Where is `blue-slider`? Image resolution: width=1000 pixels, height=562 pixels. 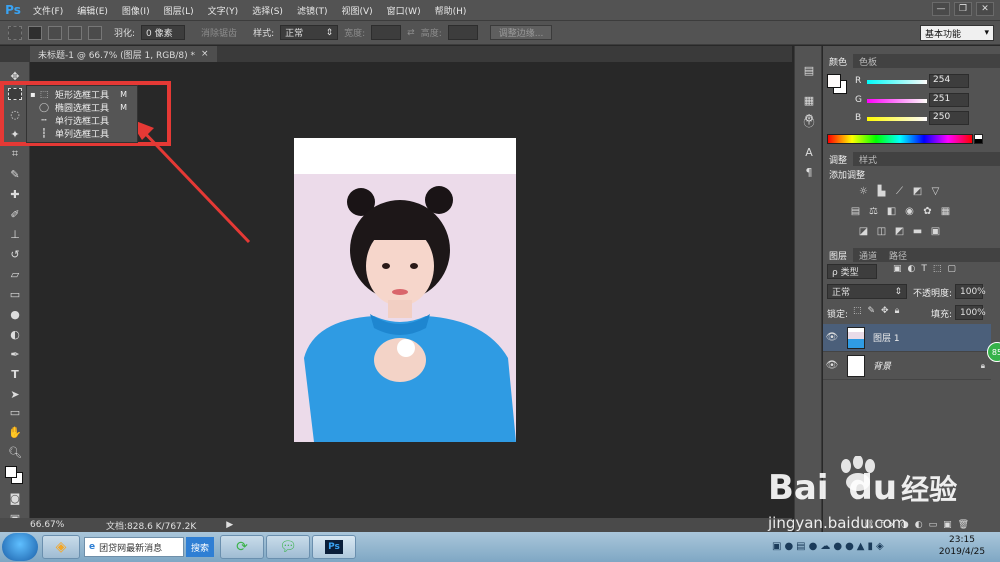
blue-slider is located at coordinates (897, 119).